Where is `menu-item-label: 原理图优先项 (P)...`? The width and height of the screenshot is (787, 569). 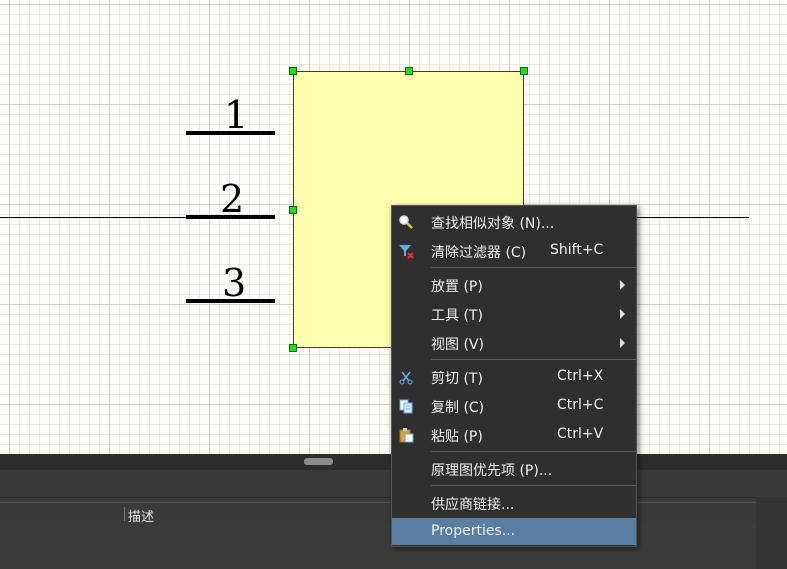 menu-item-label: 原理图优先项 (P)... is located at coordinates (492, 471).